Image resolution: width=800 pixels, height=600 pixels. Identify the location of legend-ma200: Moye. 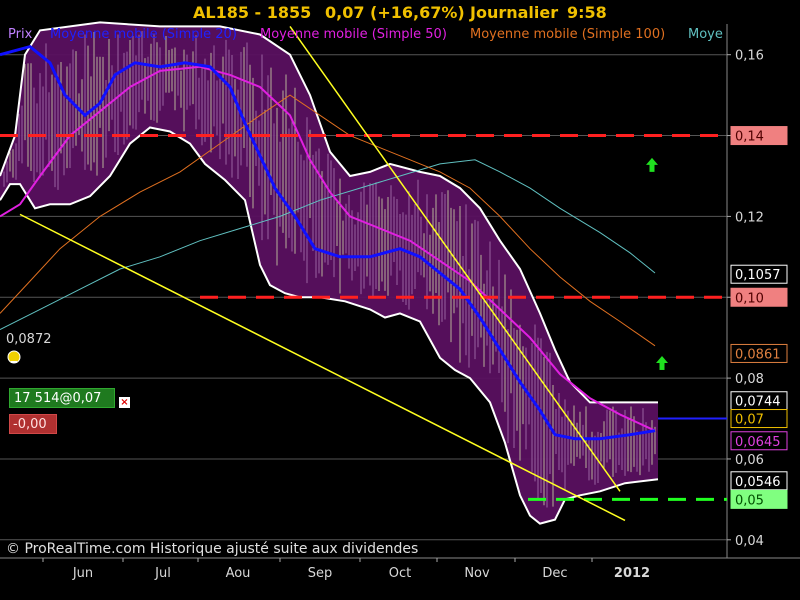
(705, 34).